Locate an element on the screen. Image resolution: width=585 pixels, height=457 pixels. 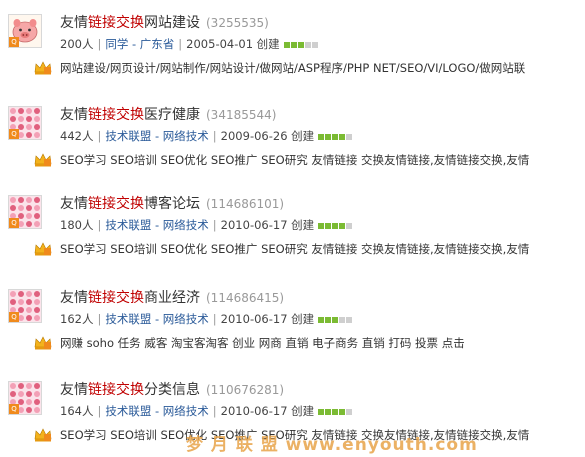
title-suffix: 商业经济 is located at coordinates (172, 298).